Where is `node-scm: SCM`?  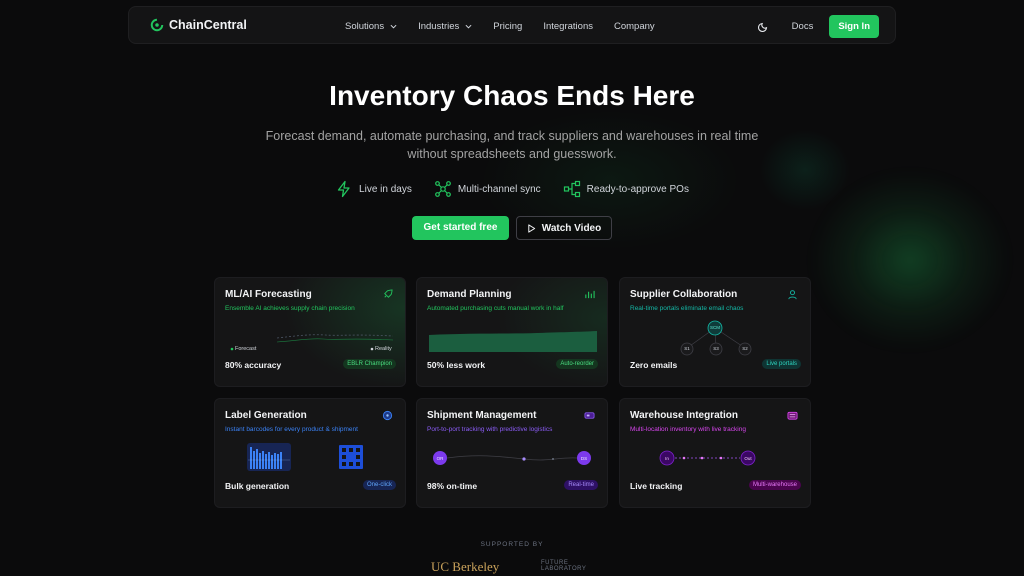
node-scm: SCM is located at coordinates (715, 327).